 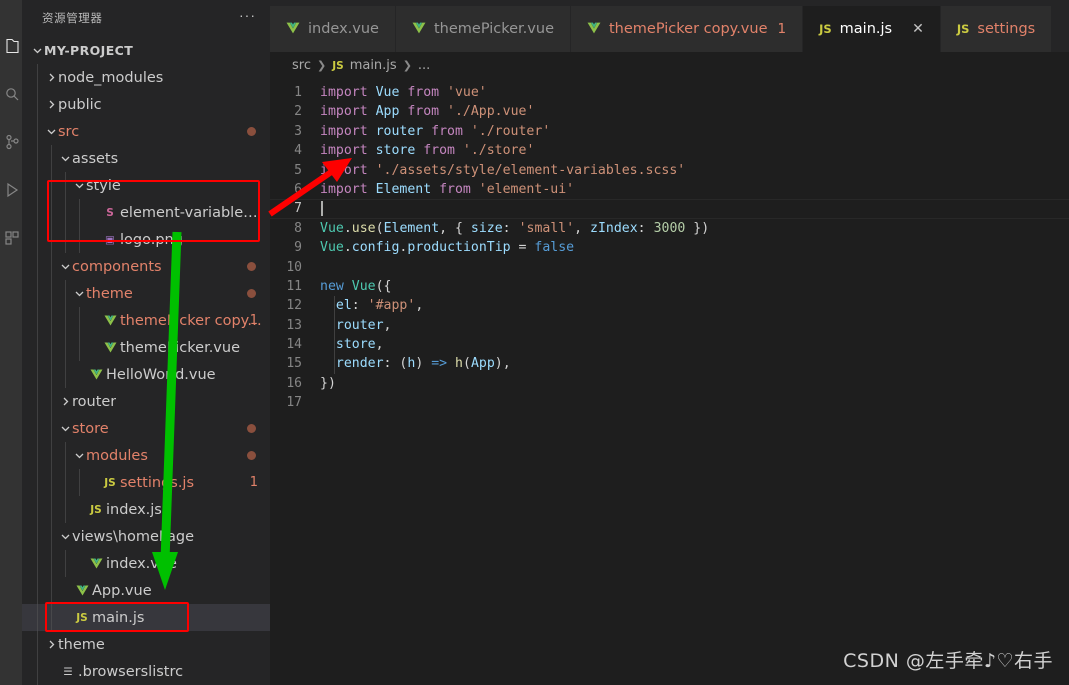 What do you see at coordinates (482, 364) in the screenshot?
I see `code-token: App` at bounding box center [482, 364].